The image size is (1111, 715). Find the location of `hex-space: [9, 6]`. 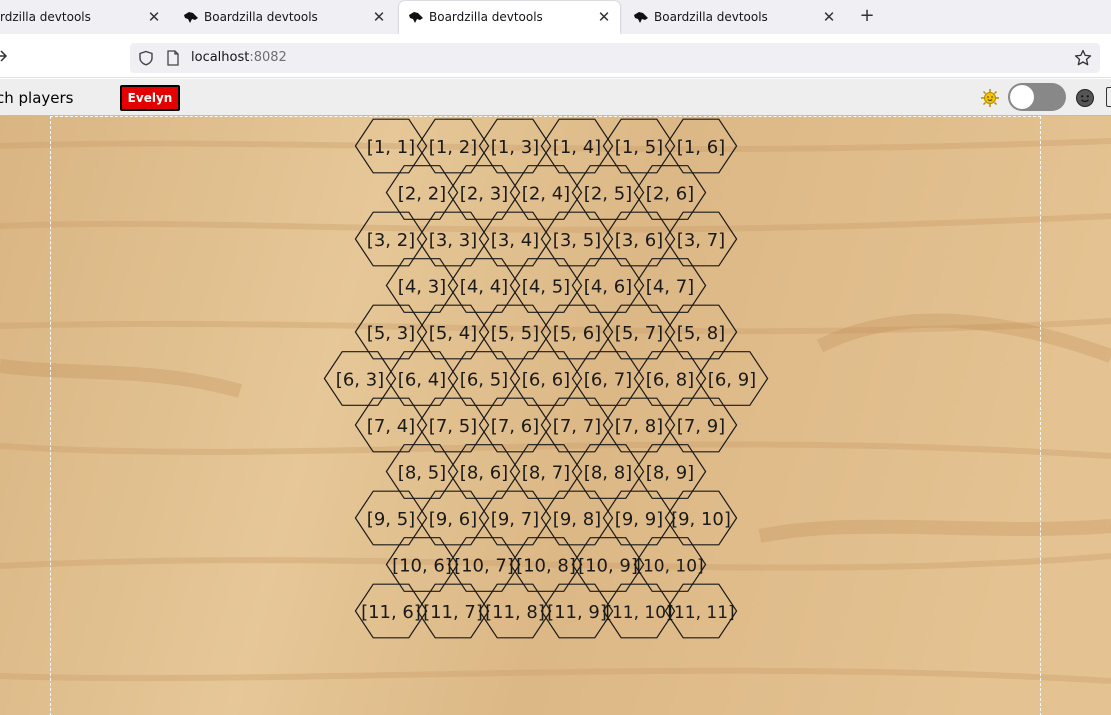

hex-space: [9, 6] is located at coordinates (453, 518).